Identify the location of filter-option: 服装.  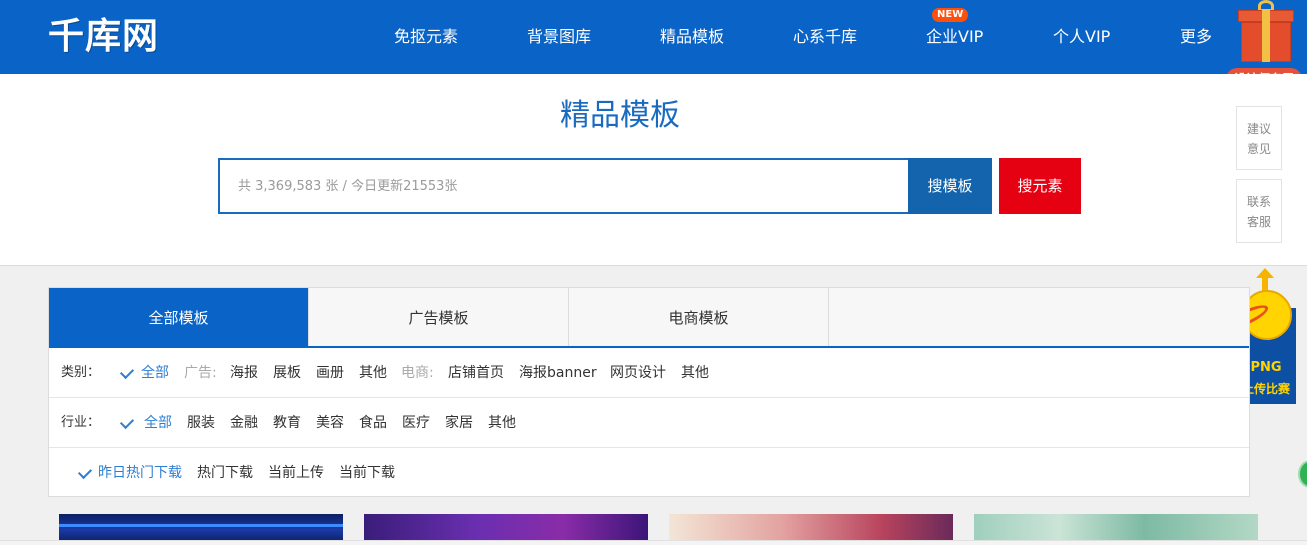
(201, 423).